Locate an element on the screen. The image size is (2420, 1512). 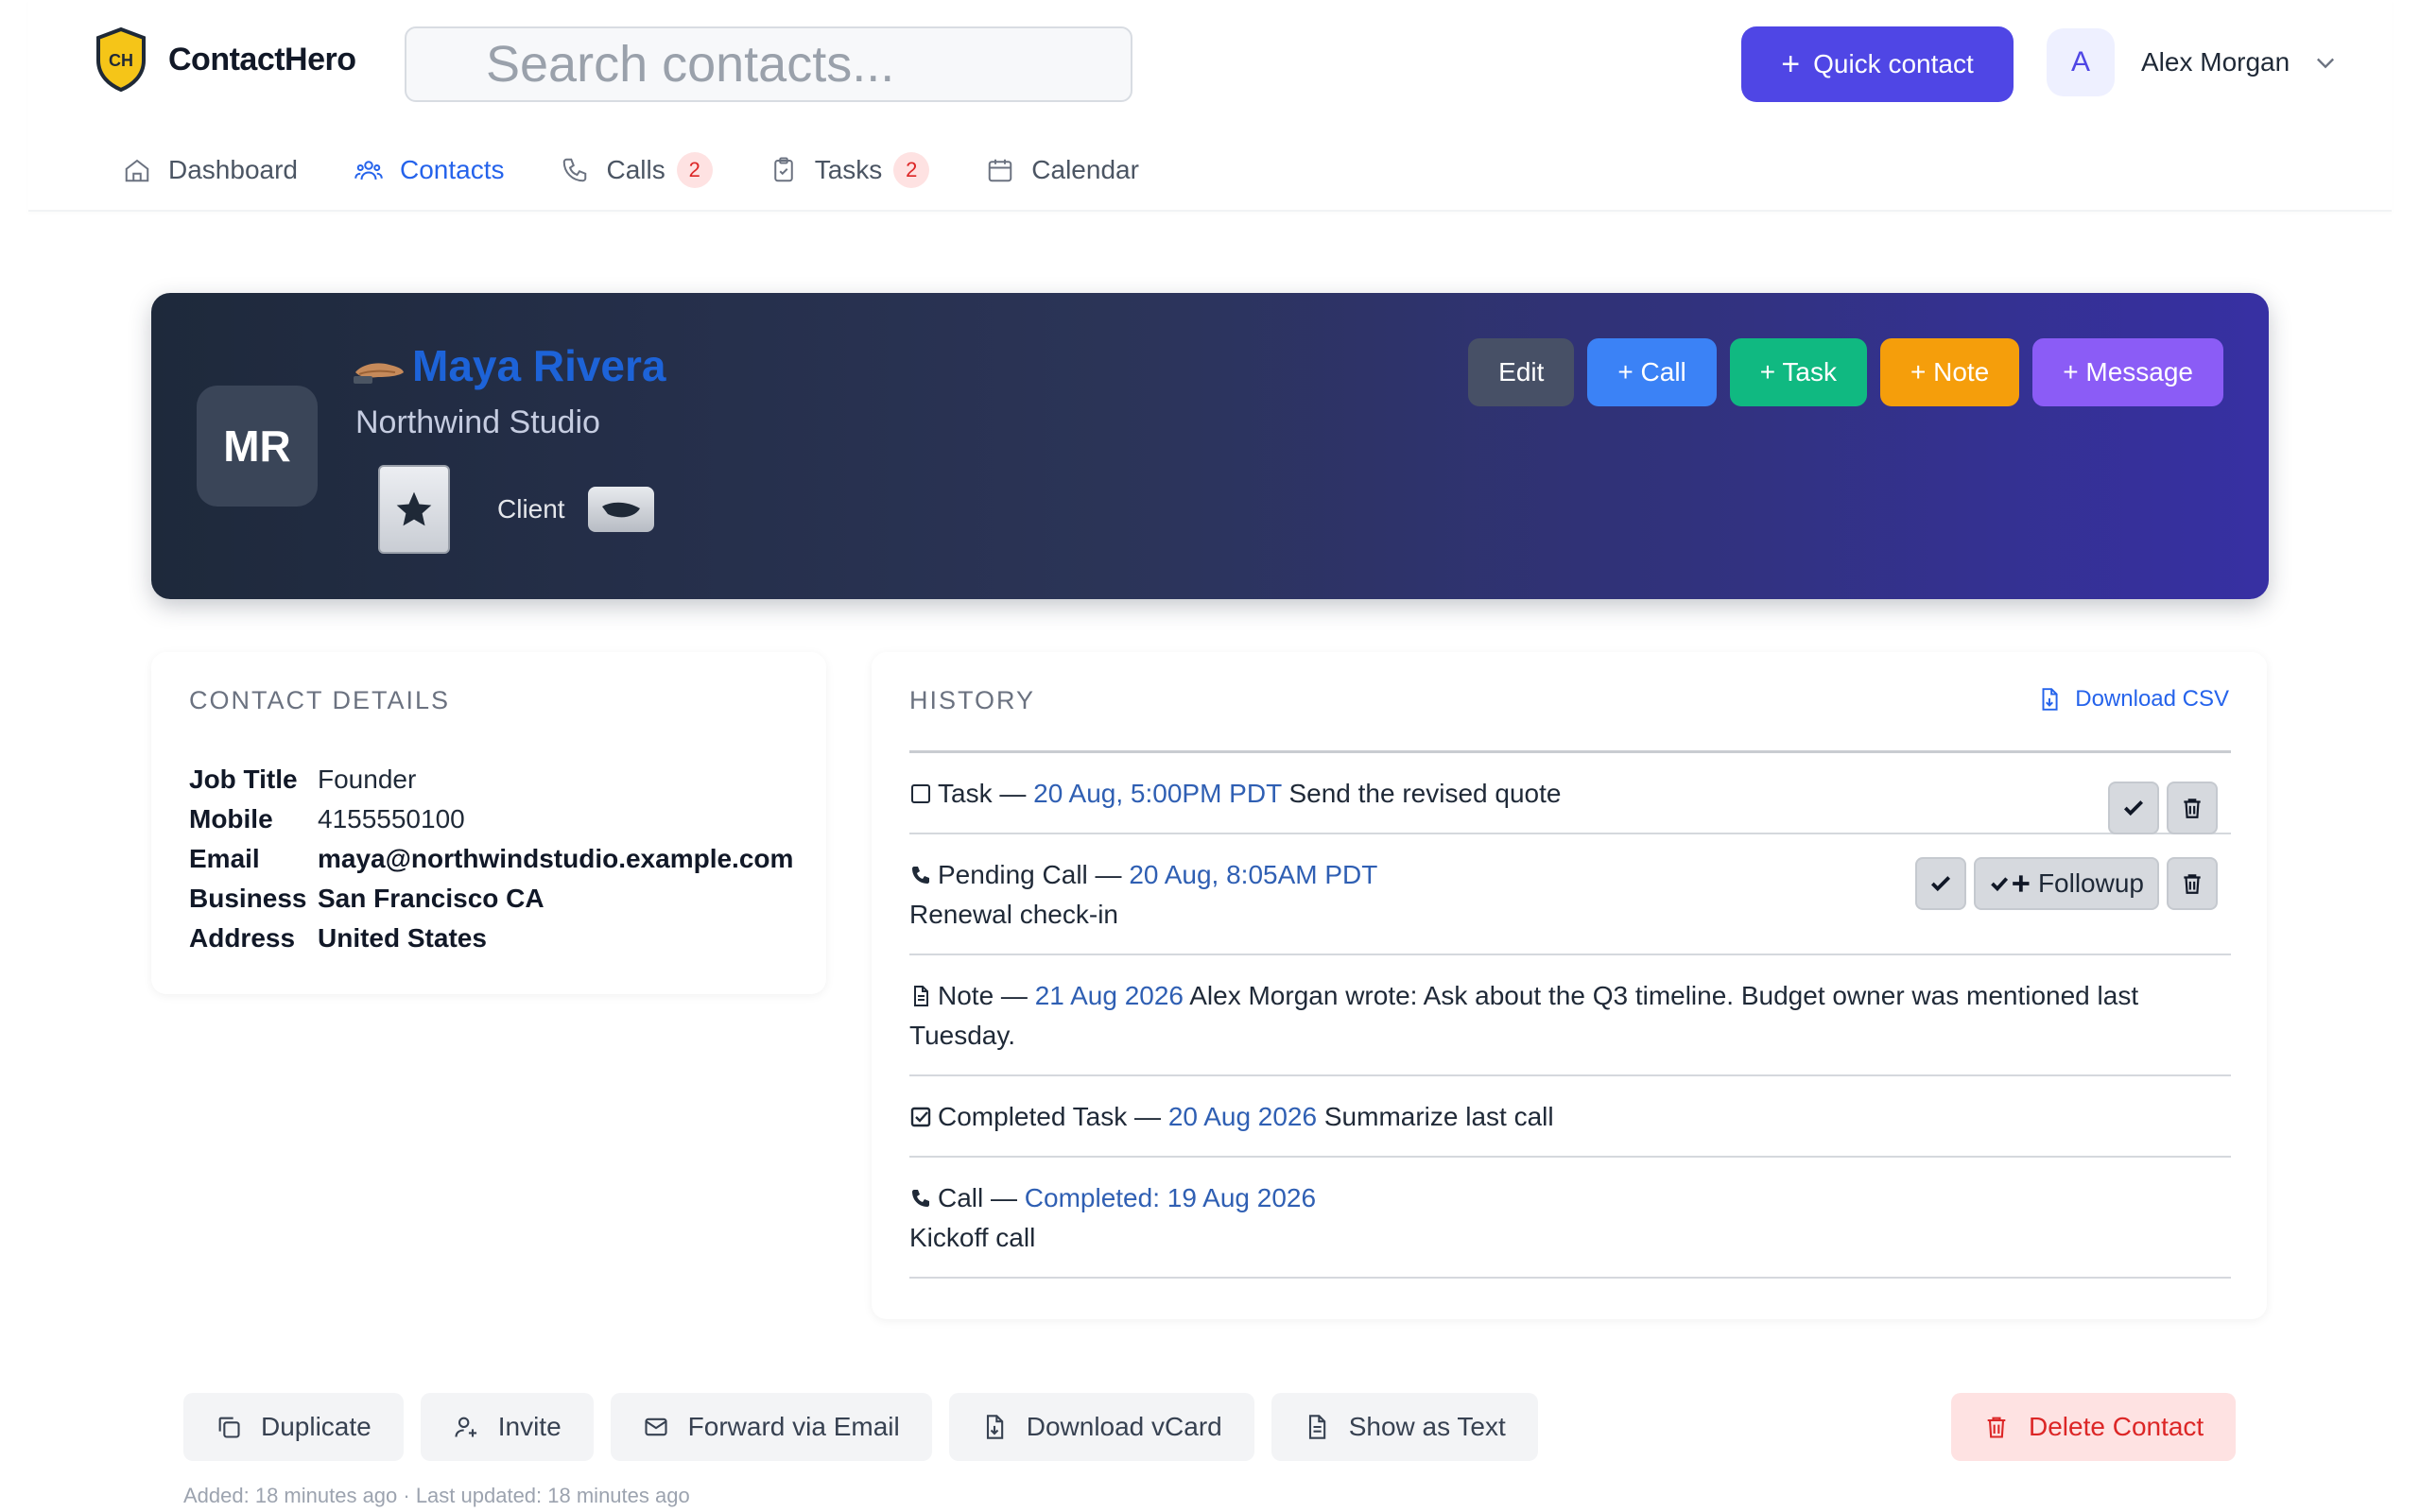
contact-tags: Client is located at coordinates (516, 509).